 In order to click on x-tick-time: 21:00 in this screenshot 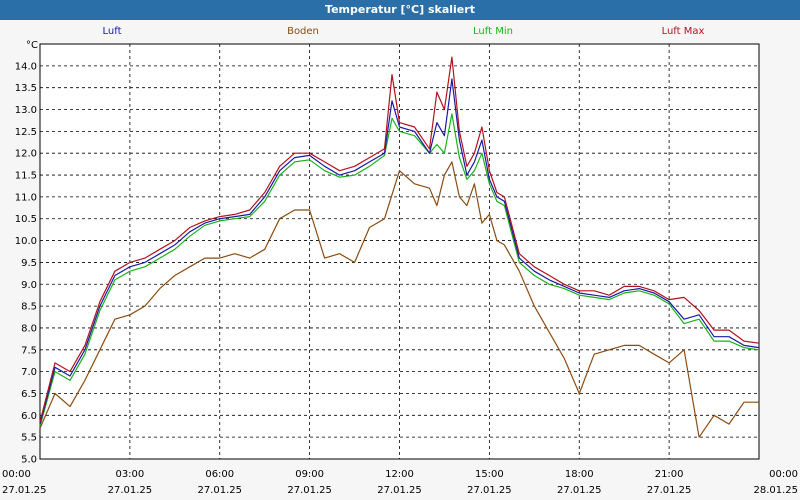, I will do `click(669, 474)`.